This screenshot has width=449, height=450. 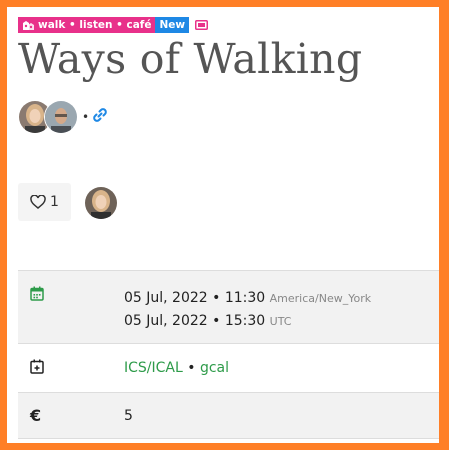 I want to click on ics-link: ICS/ICAL, so click(x=153, y=368).